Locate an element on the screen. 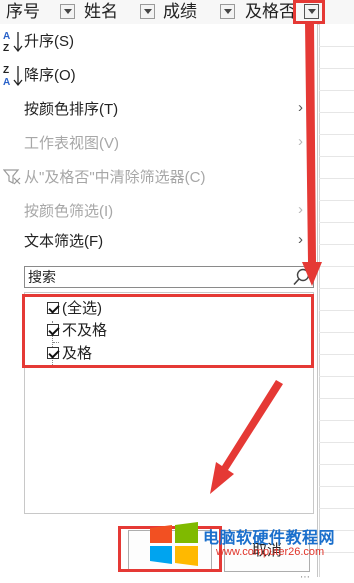  sort-descending-icon: Z A is located at coordinates (13, 76).